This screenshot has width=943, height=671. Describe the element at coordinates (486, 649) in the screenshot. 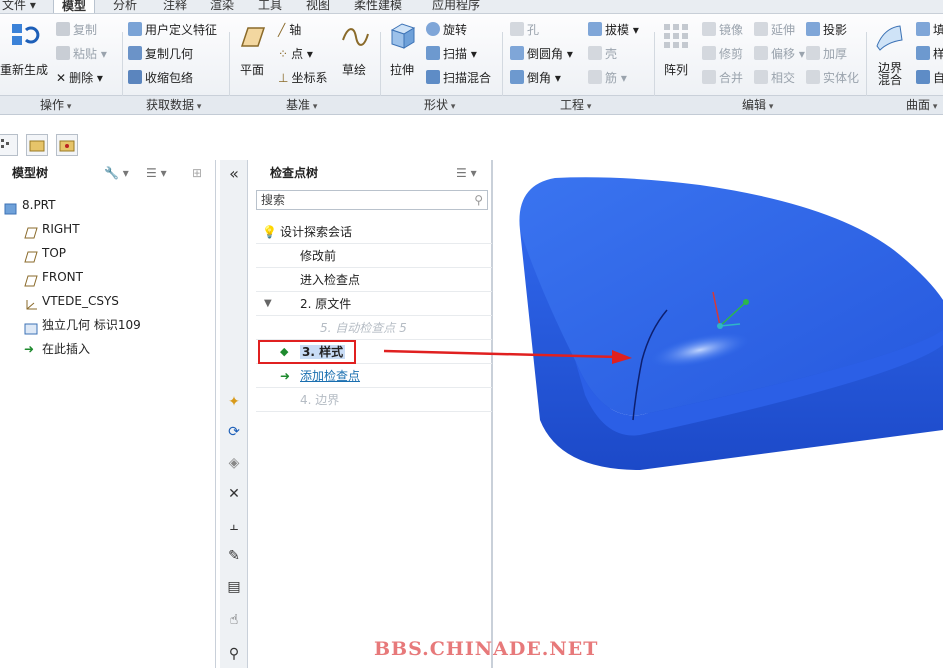

I see `watermark: BBS.CHINADE.NET` at that location.